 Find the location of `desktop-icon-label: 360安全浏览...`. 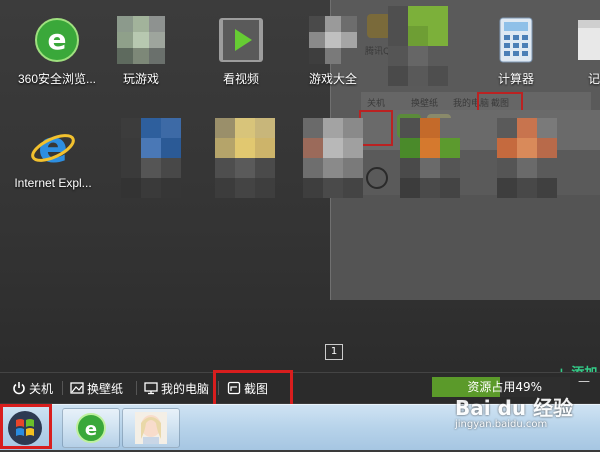

desktop-icon-label: 360安全浏览... is located at coordinates (57, 79).